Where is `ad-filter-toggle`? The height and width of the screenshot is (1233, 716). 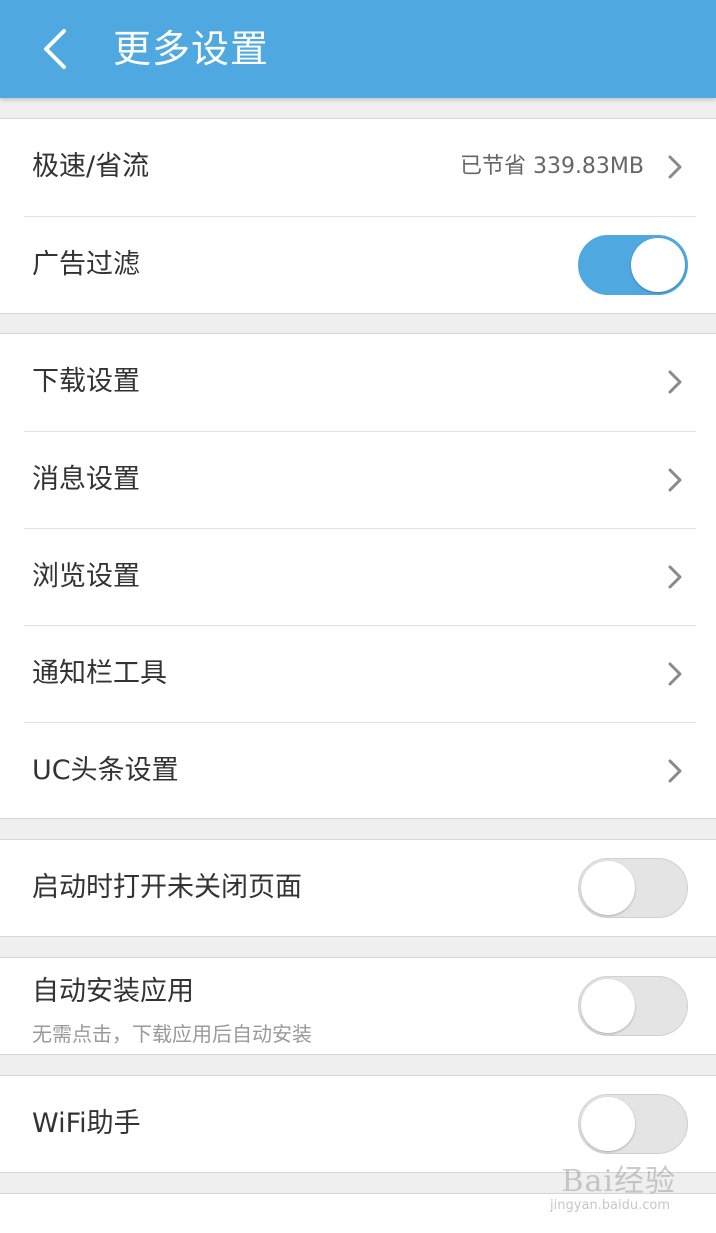 ad-filter-toggle is located at coordinates (633, 265).